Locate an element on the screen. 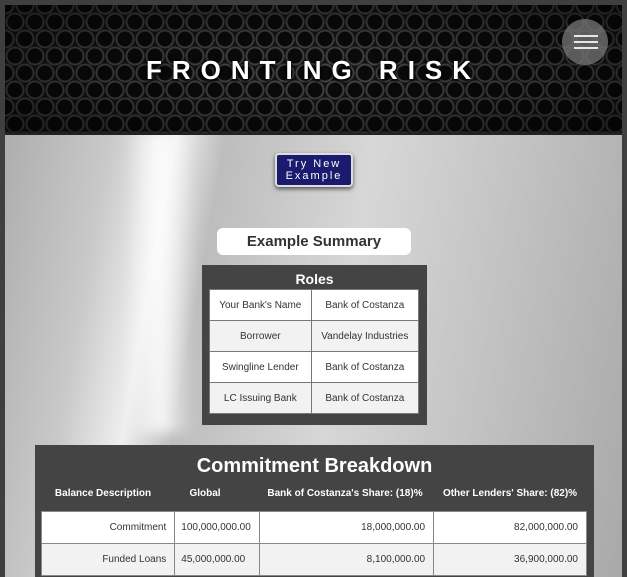 The height and width of the screenshot is (577, 627). column-header: Global is located at coordinates (205, 493).